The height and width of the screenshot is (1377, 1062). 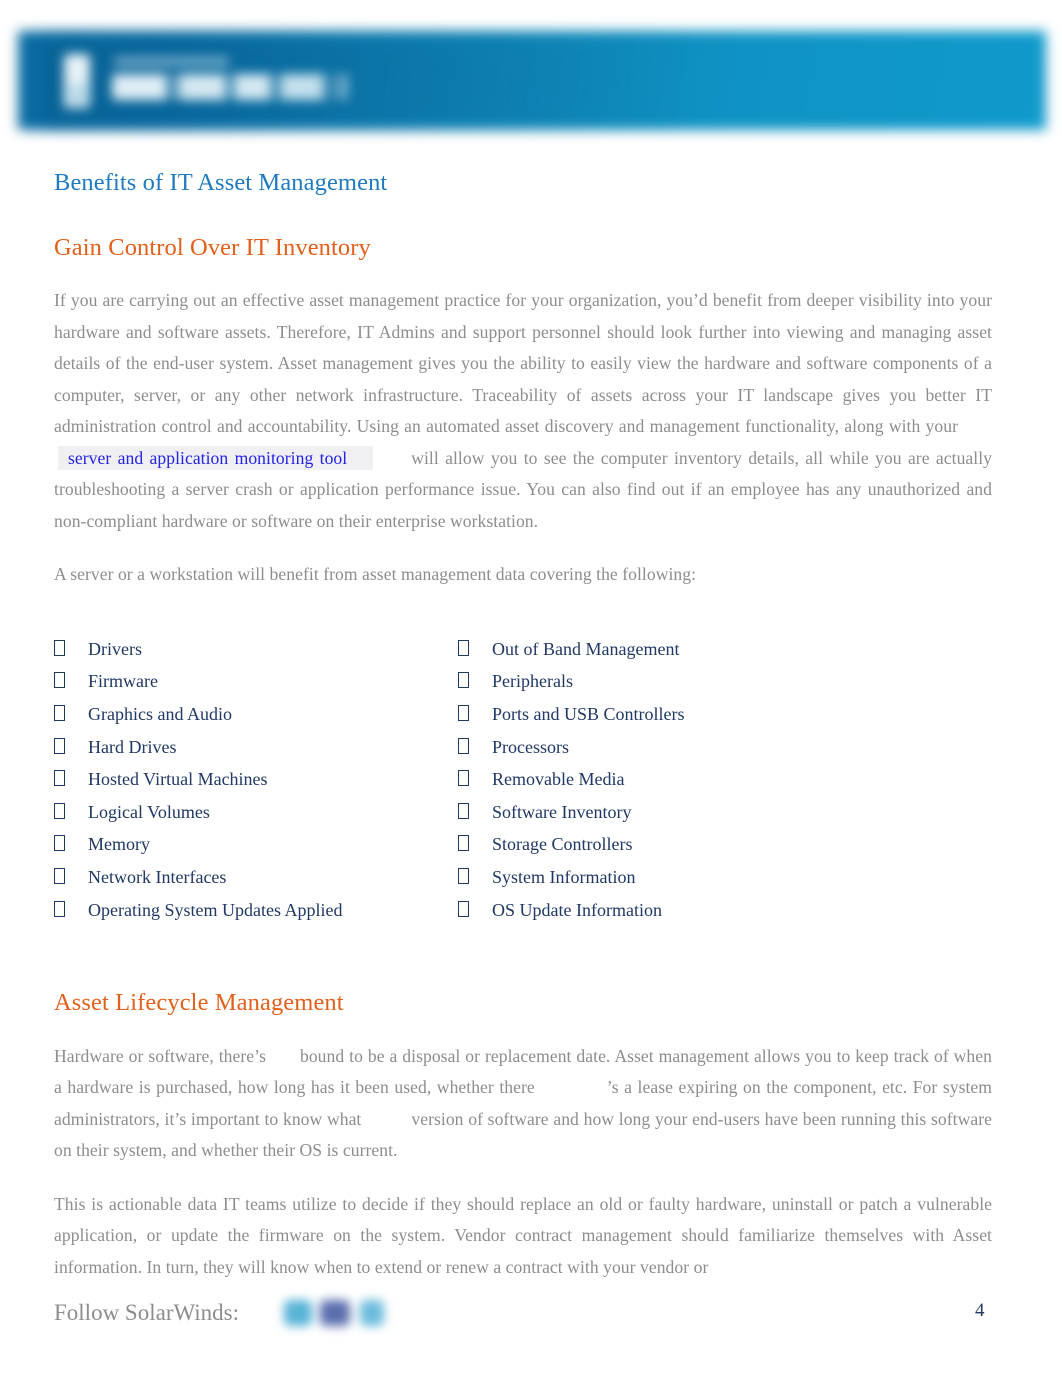 What do you see at coordinates (660, 747) in the screenshot?
I see `list-item: Processors` at bounding box center [660, 747].